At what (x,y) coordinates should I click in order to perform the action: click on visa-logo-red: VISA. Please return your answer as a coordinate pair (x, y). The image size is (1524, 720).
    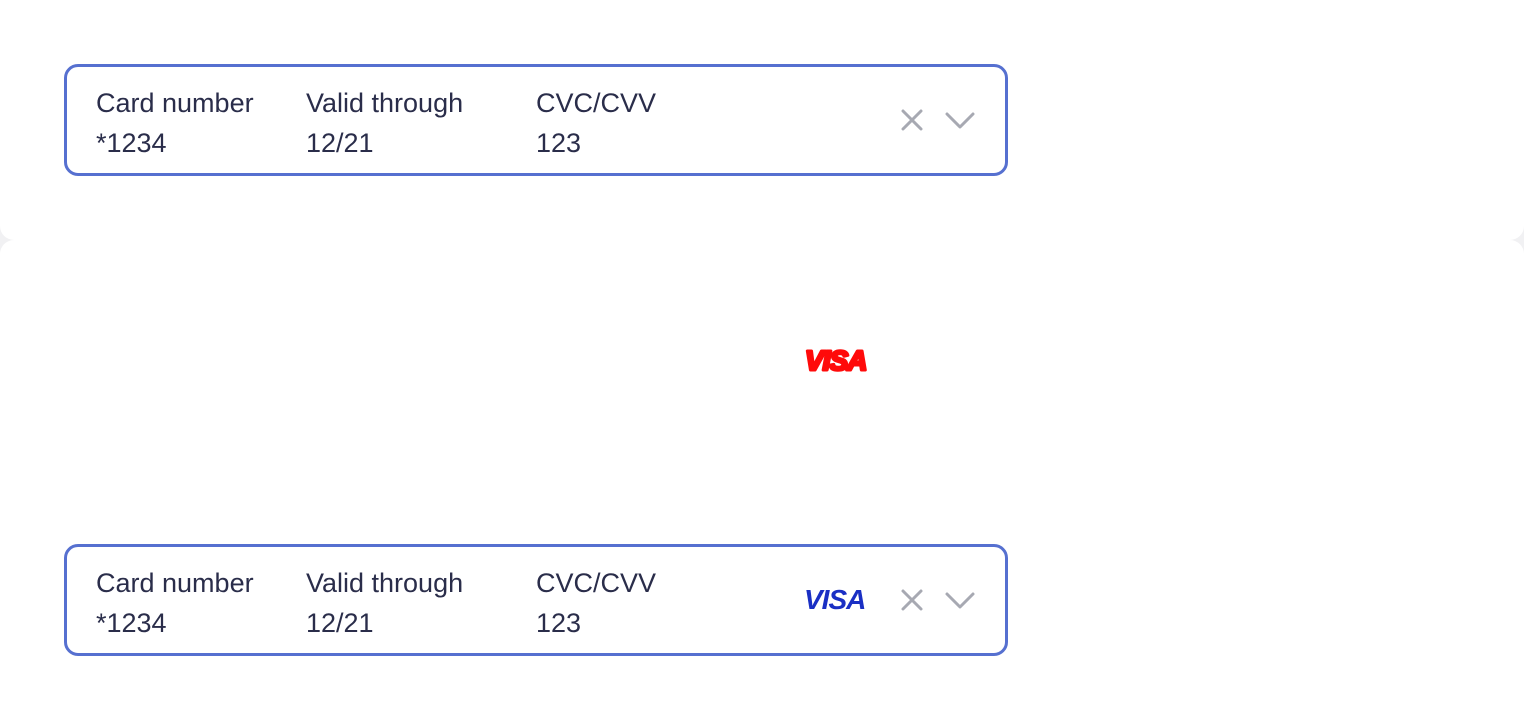
    Looking at the image, I should click on (836, 360).